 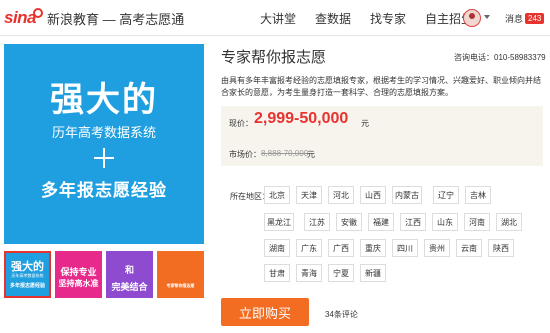 What do you see at coordinates (309, 273) in the screenshot?
I see `region-tag: 青海` at bounding box center [309, 273].